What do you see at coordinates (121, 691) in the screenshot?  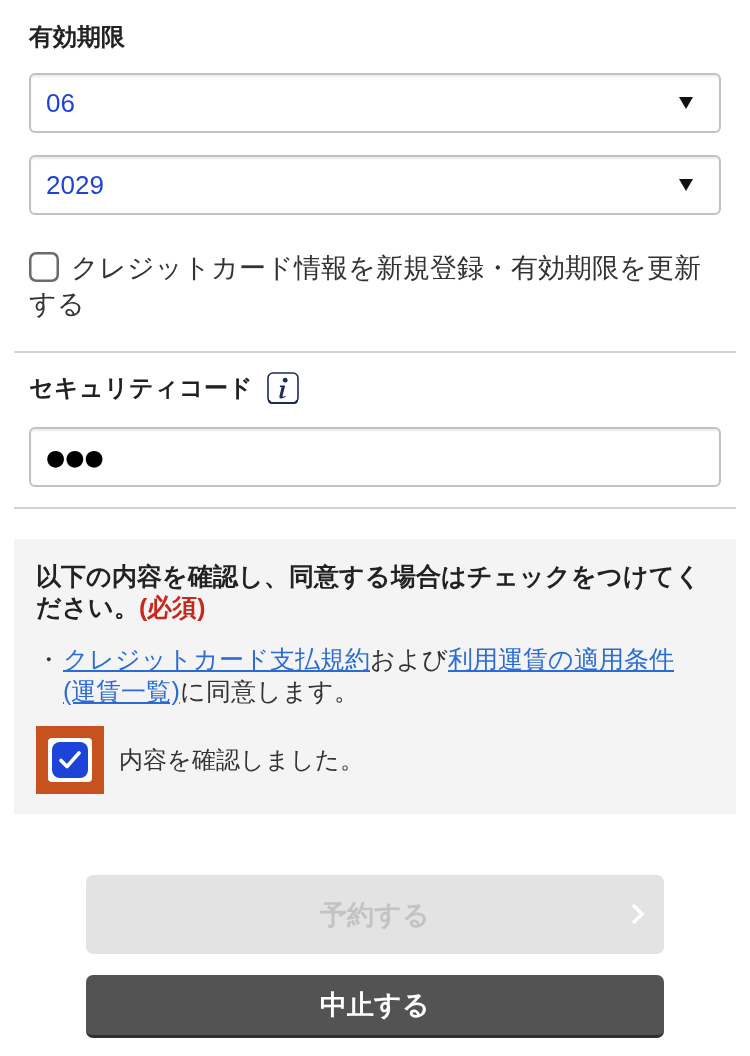 I see `terms-link: (運賃一覧)` at bounding box center [121, 691].